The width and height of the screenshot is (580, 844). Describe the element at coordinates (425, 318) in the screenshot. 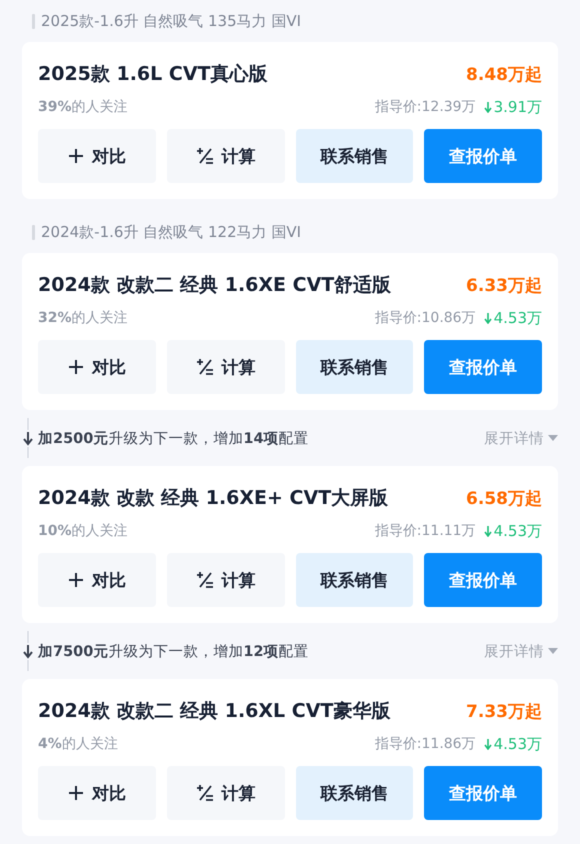

I see `guide-price: 指导价:10.86万` at that location.